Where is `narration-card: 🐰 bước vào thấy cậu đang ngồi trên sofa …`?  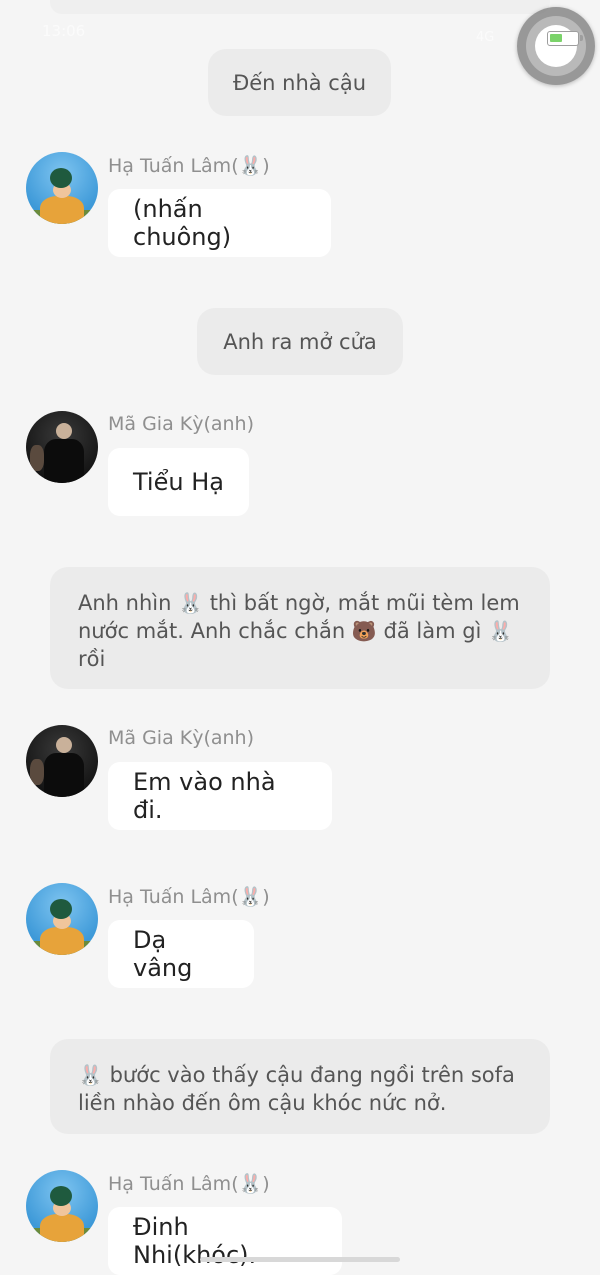
narration-card: 🐰 bước vào thấy cậu đang ngồi trên sofa … is located at coordinates (300, 1086).